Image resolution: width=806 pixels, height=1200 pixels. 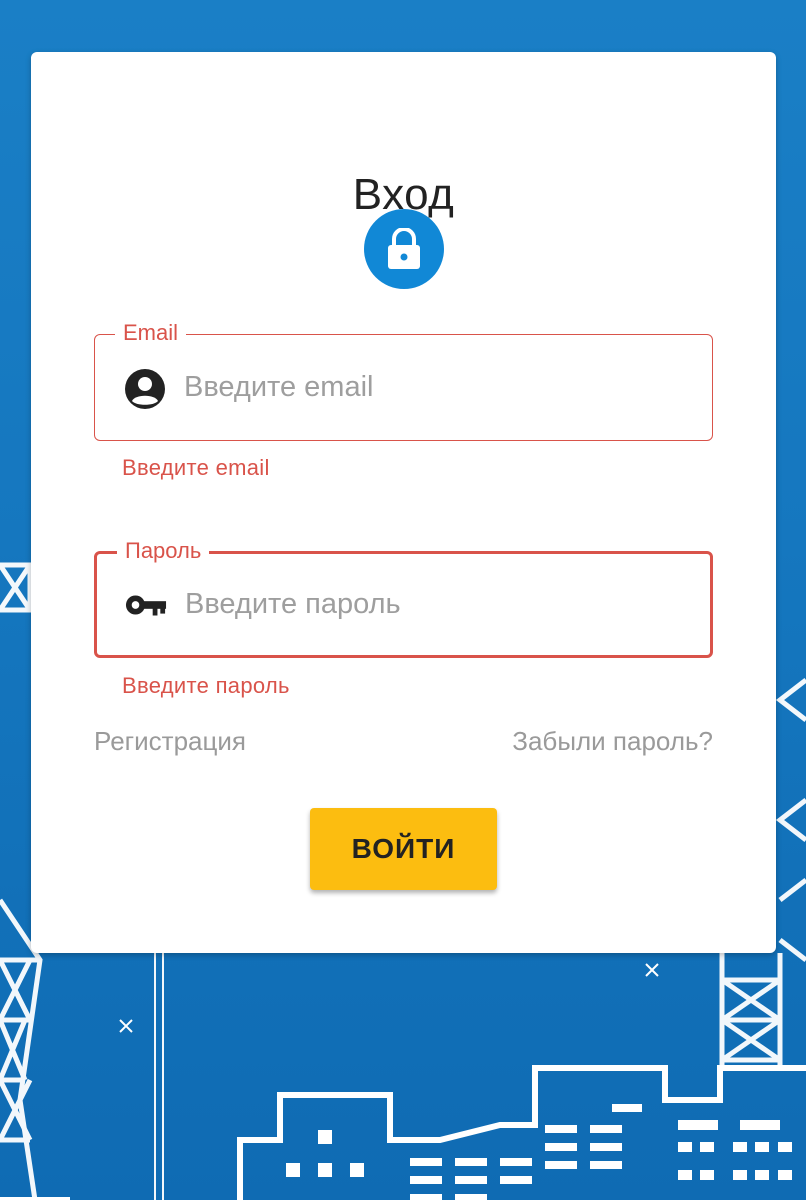 I want to click on email-label: Email, so click(x=151, y=333).